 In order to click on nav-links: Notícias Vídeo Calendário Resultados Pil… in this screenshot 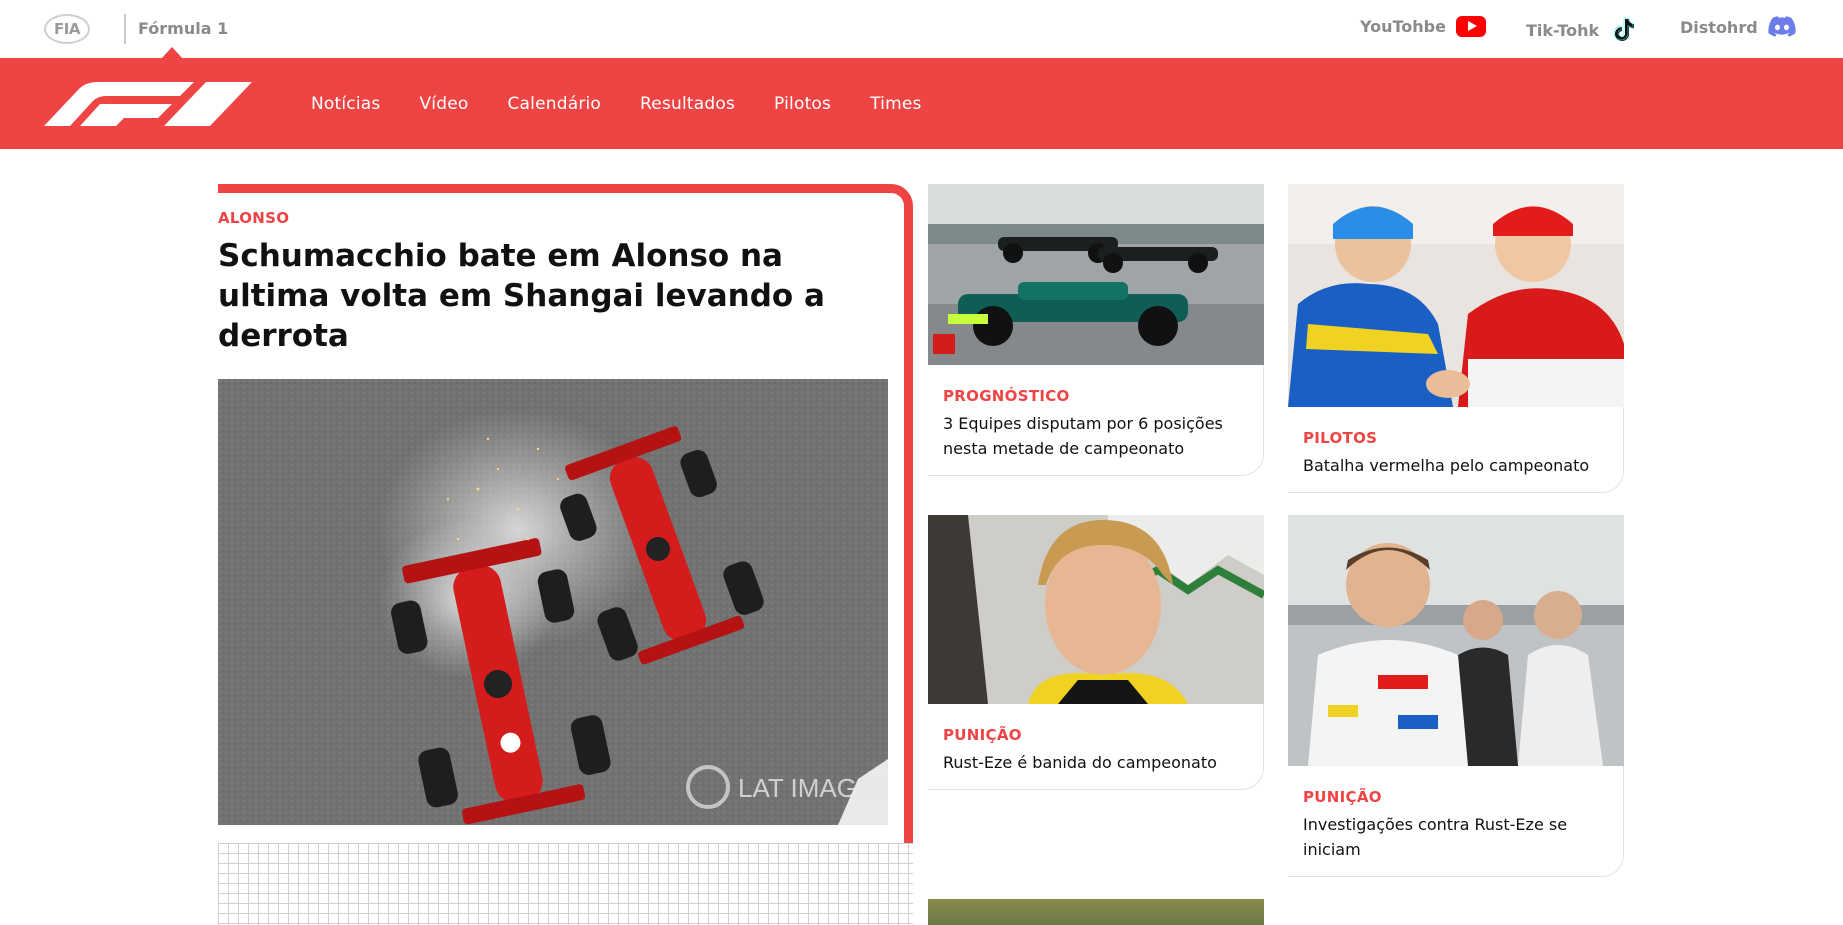, I will do `click(616, 103)`.